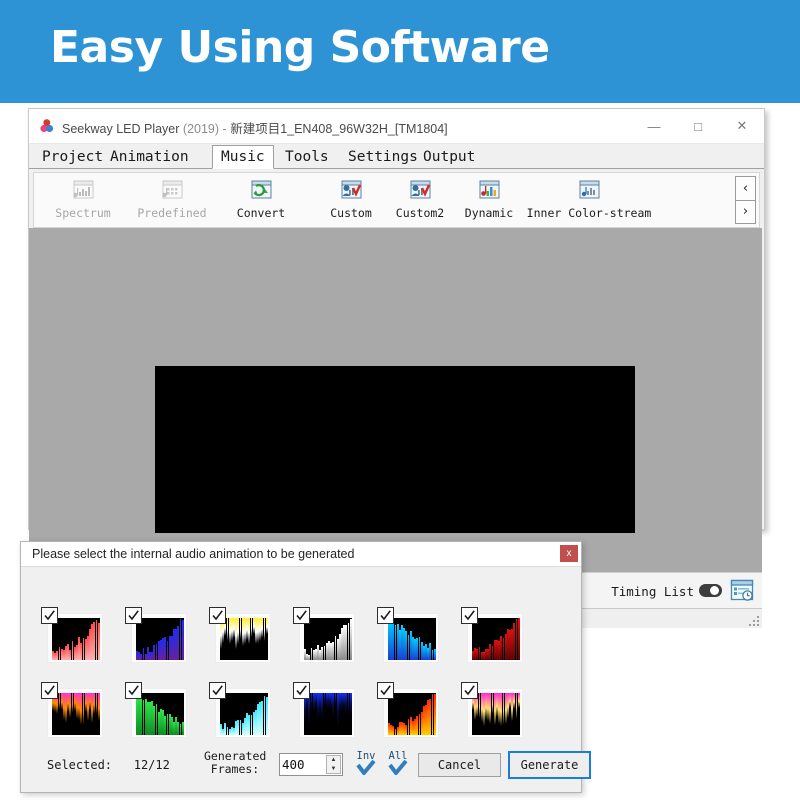 The height and width of the screenshot is (800, 800). I want to click on timing-list-icon, so click(742, 590).